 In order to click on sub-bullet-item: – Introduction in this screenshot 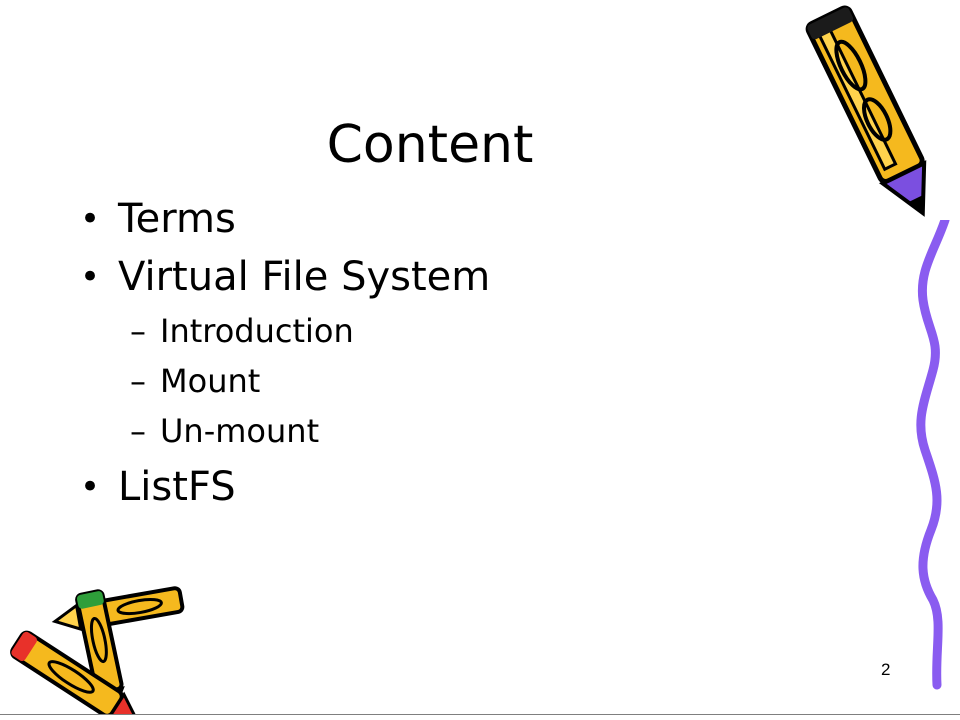, I will do `click(460, 331)`.